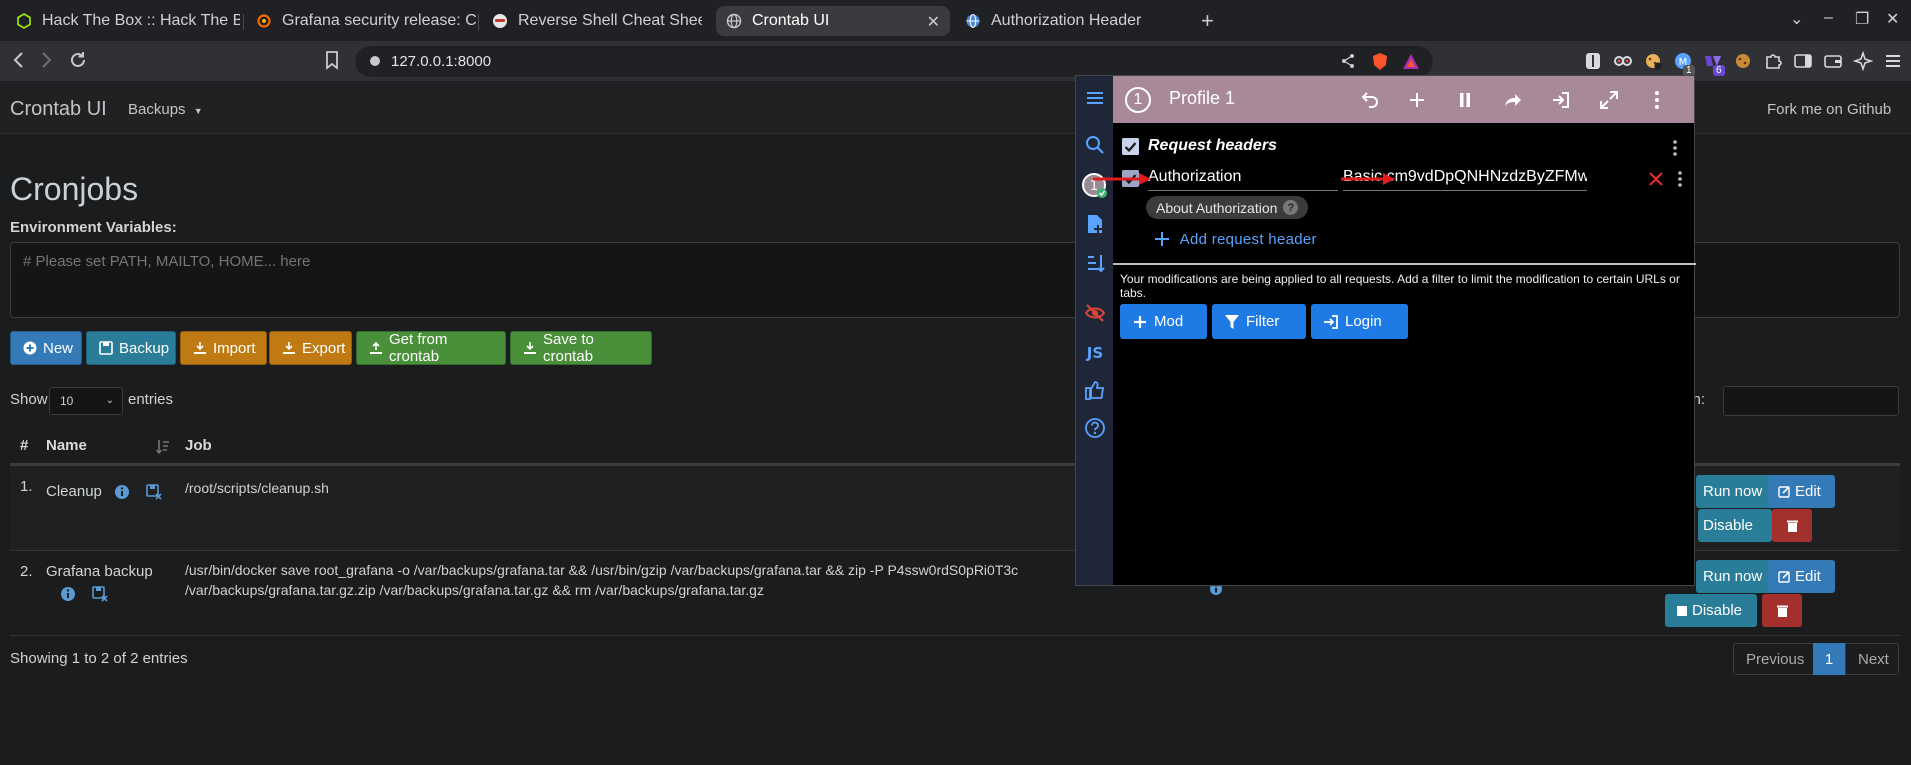  Describe the element at coordinates (1623, 61) in the screenshot. I see `foxyproxy-icon` at that location.